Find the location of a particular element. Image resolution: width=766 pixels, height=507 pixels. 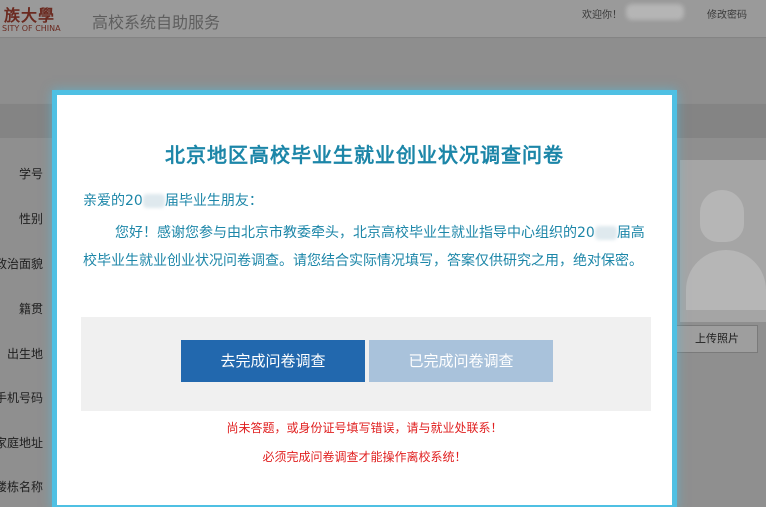

warning-required: 必须完成问卷调查才能操作离校系统！ is located at coordinates (364, 457).